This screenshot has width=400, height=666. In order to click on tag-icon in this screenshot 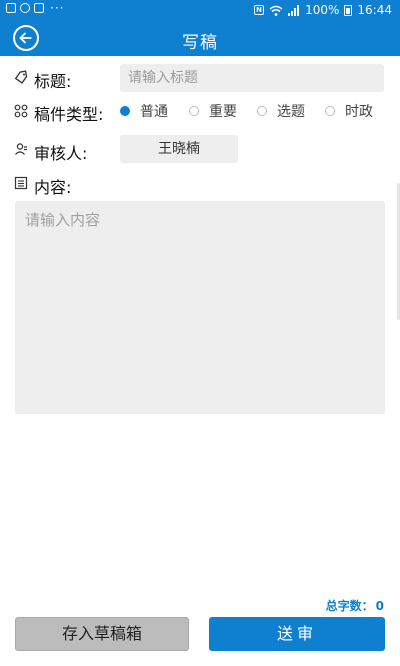, I will do `click(21, 77)`.